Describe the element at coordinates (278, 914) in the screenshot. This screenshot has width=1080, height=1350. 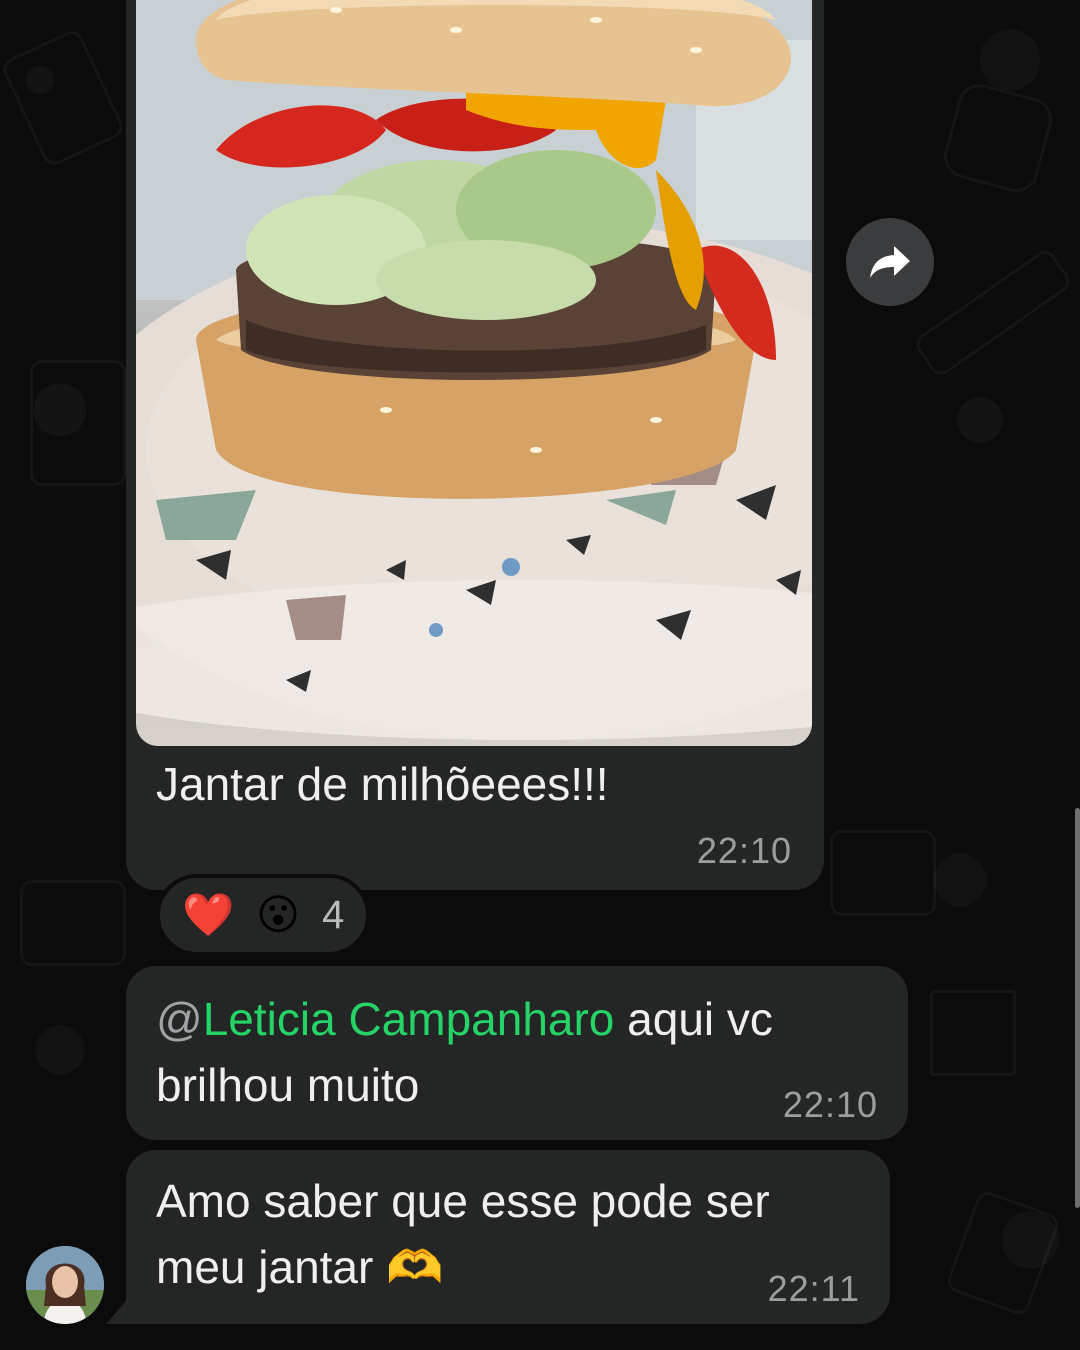
I see `surprised-reaction: 😮` at that location.